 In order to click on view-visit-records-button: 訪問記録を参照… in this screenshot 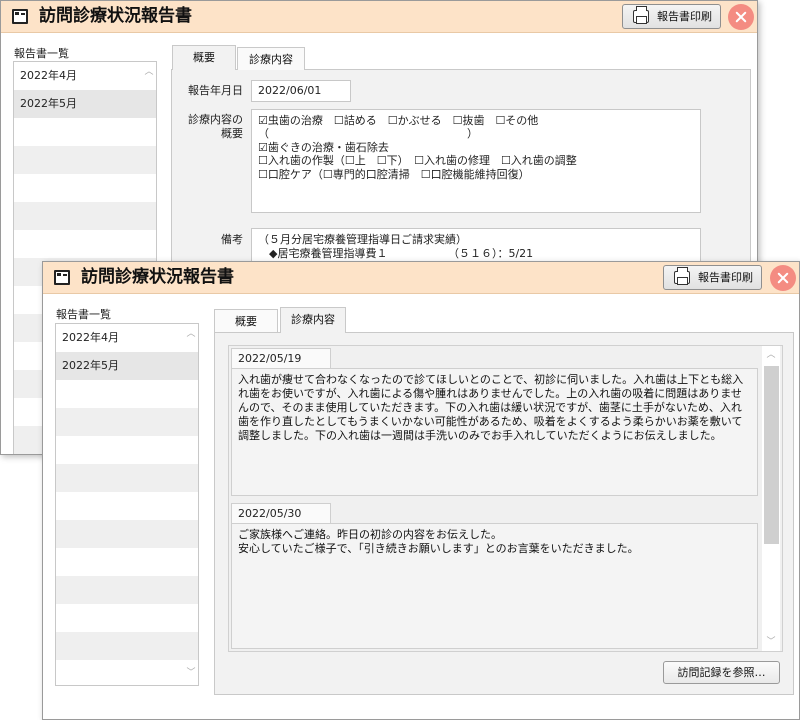, I will do `click(721, 672)`.